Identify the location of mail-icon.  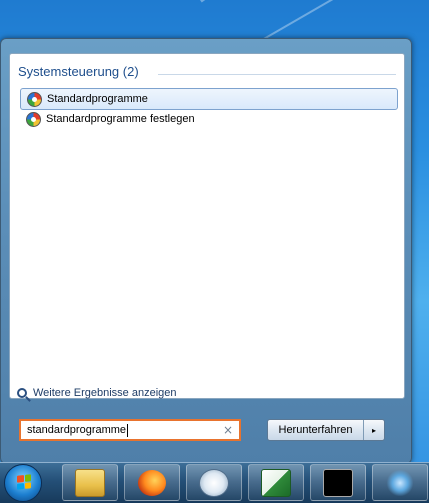
(214, 482).